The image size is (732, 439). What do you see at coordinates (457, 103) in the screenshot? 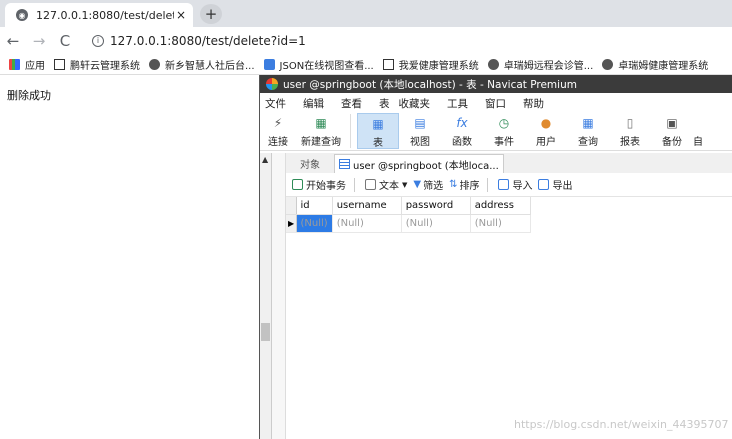
I see `menu-tools: 工具` at bounding box center [457, 103].